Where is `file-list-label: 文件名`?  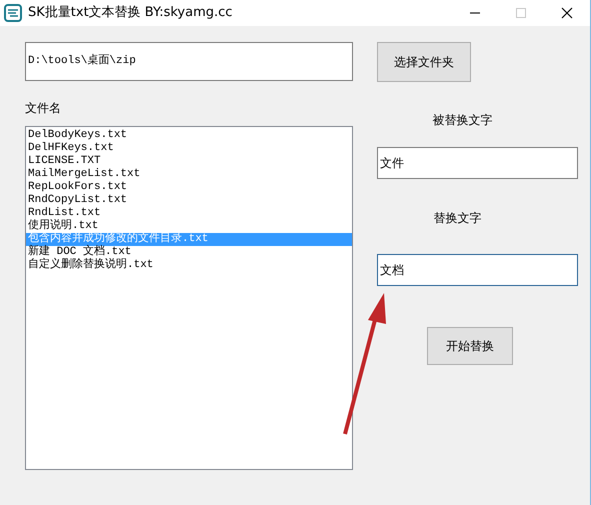
file-list-label: 文件名 is located at coordinates (43, 108).